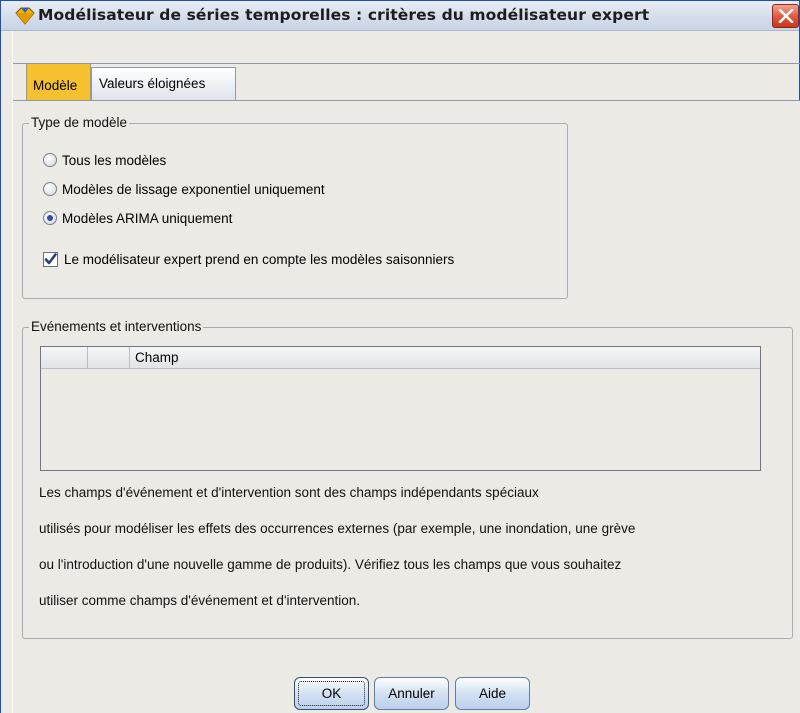 The height and width of the screenshot is (713, 800). I want to click on checkmark-icon, so click(50, 258).